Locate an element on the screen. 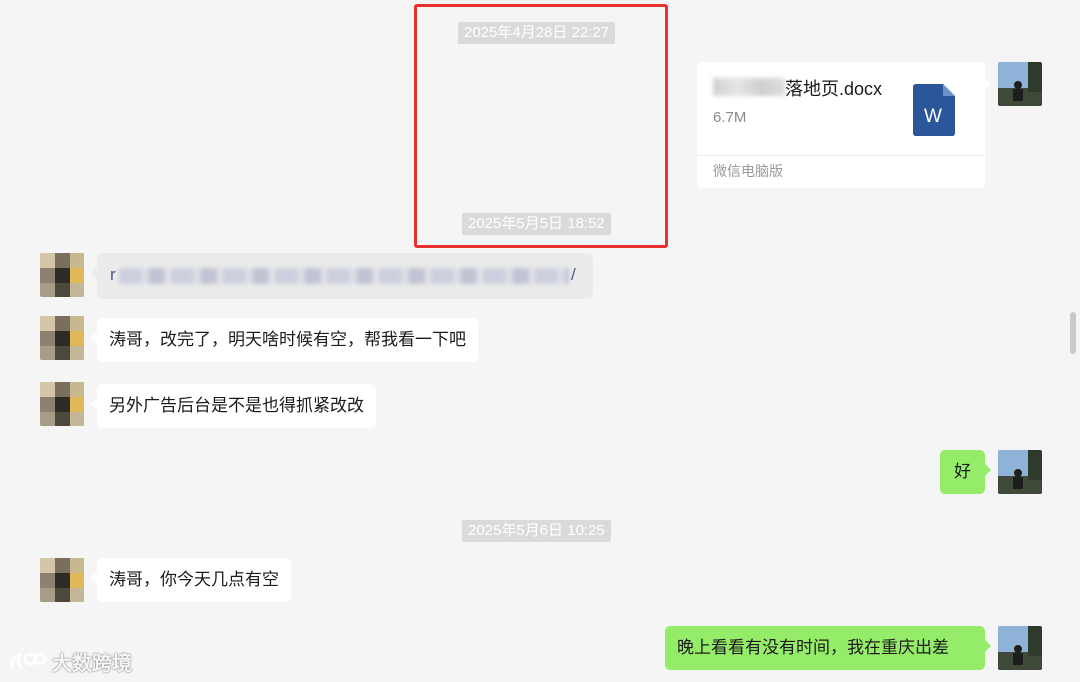 This screenshot has width=1080, height=682. link-message-bubble: r / is located at coordinates (342, 276).